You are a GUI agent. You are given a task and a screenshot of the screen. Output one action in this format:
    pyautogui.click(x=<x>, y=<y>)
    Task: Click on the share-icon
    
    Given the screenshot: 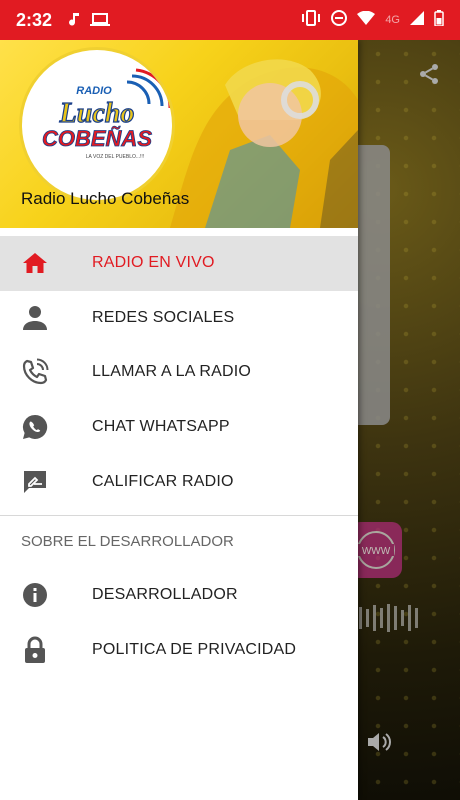 What is the action you would take?
    pyautogui.click(x=429, y=76)
    